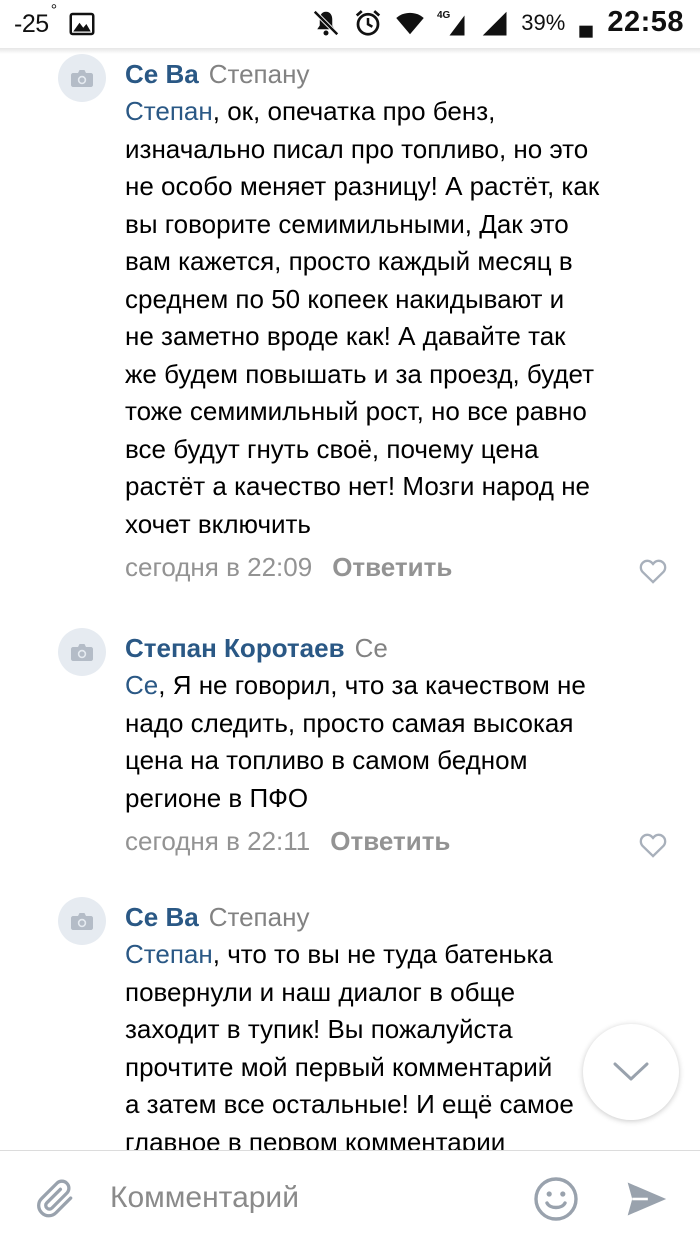  Describe the element at coordinates (332, 448) in the screenshot. I see `comment-text-line: все будут гнуть своё, почему цена` at that location.